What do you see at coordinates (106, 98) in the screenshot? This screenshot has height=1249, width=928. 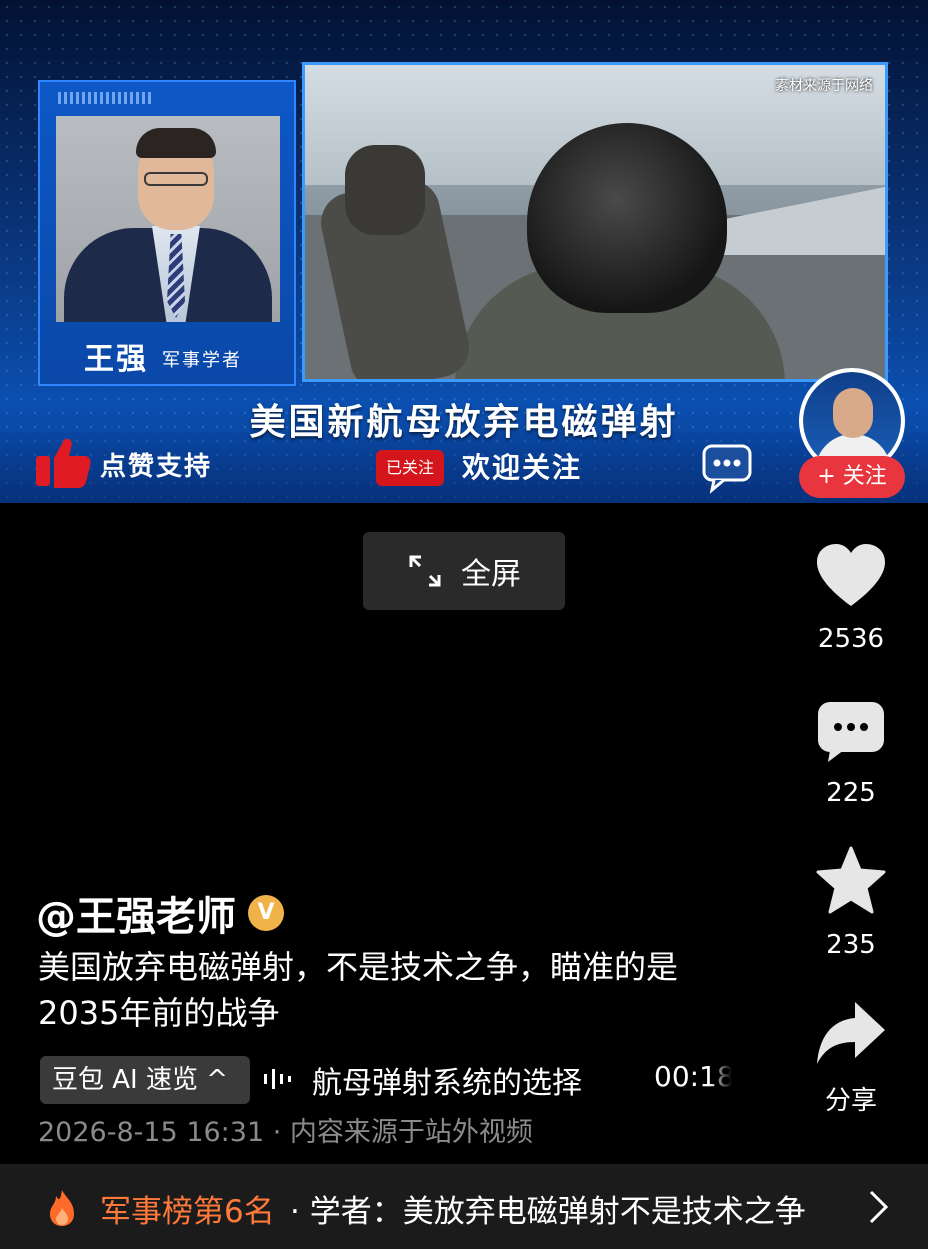 I see `guest-card-decoration` at bounding box center [106, 98].